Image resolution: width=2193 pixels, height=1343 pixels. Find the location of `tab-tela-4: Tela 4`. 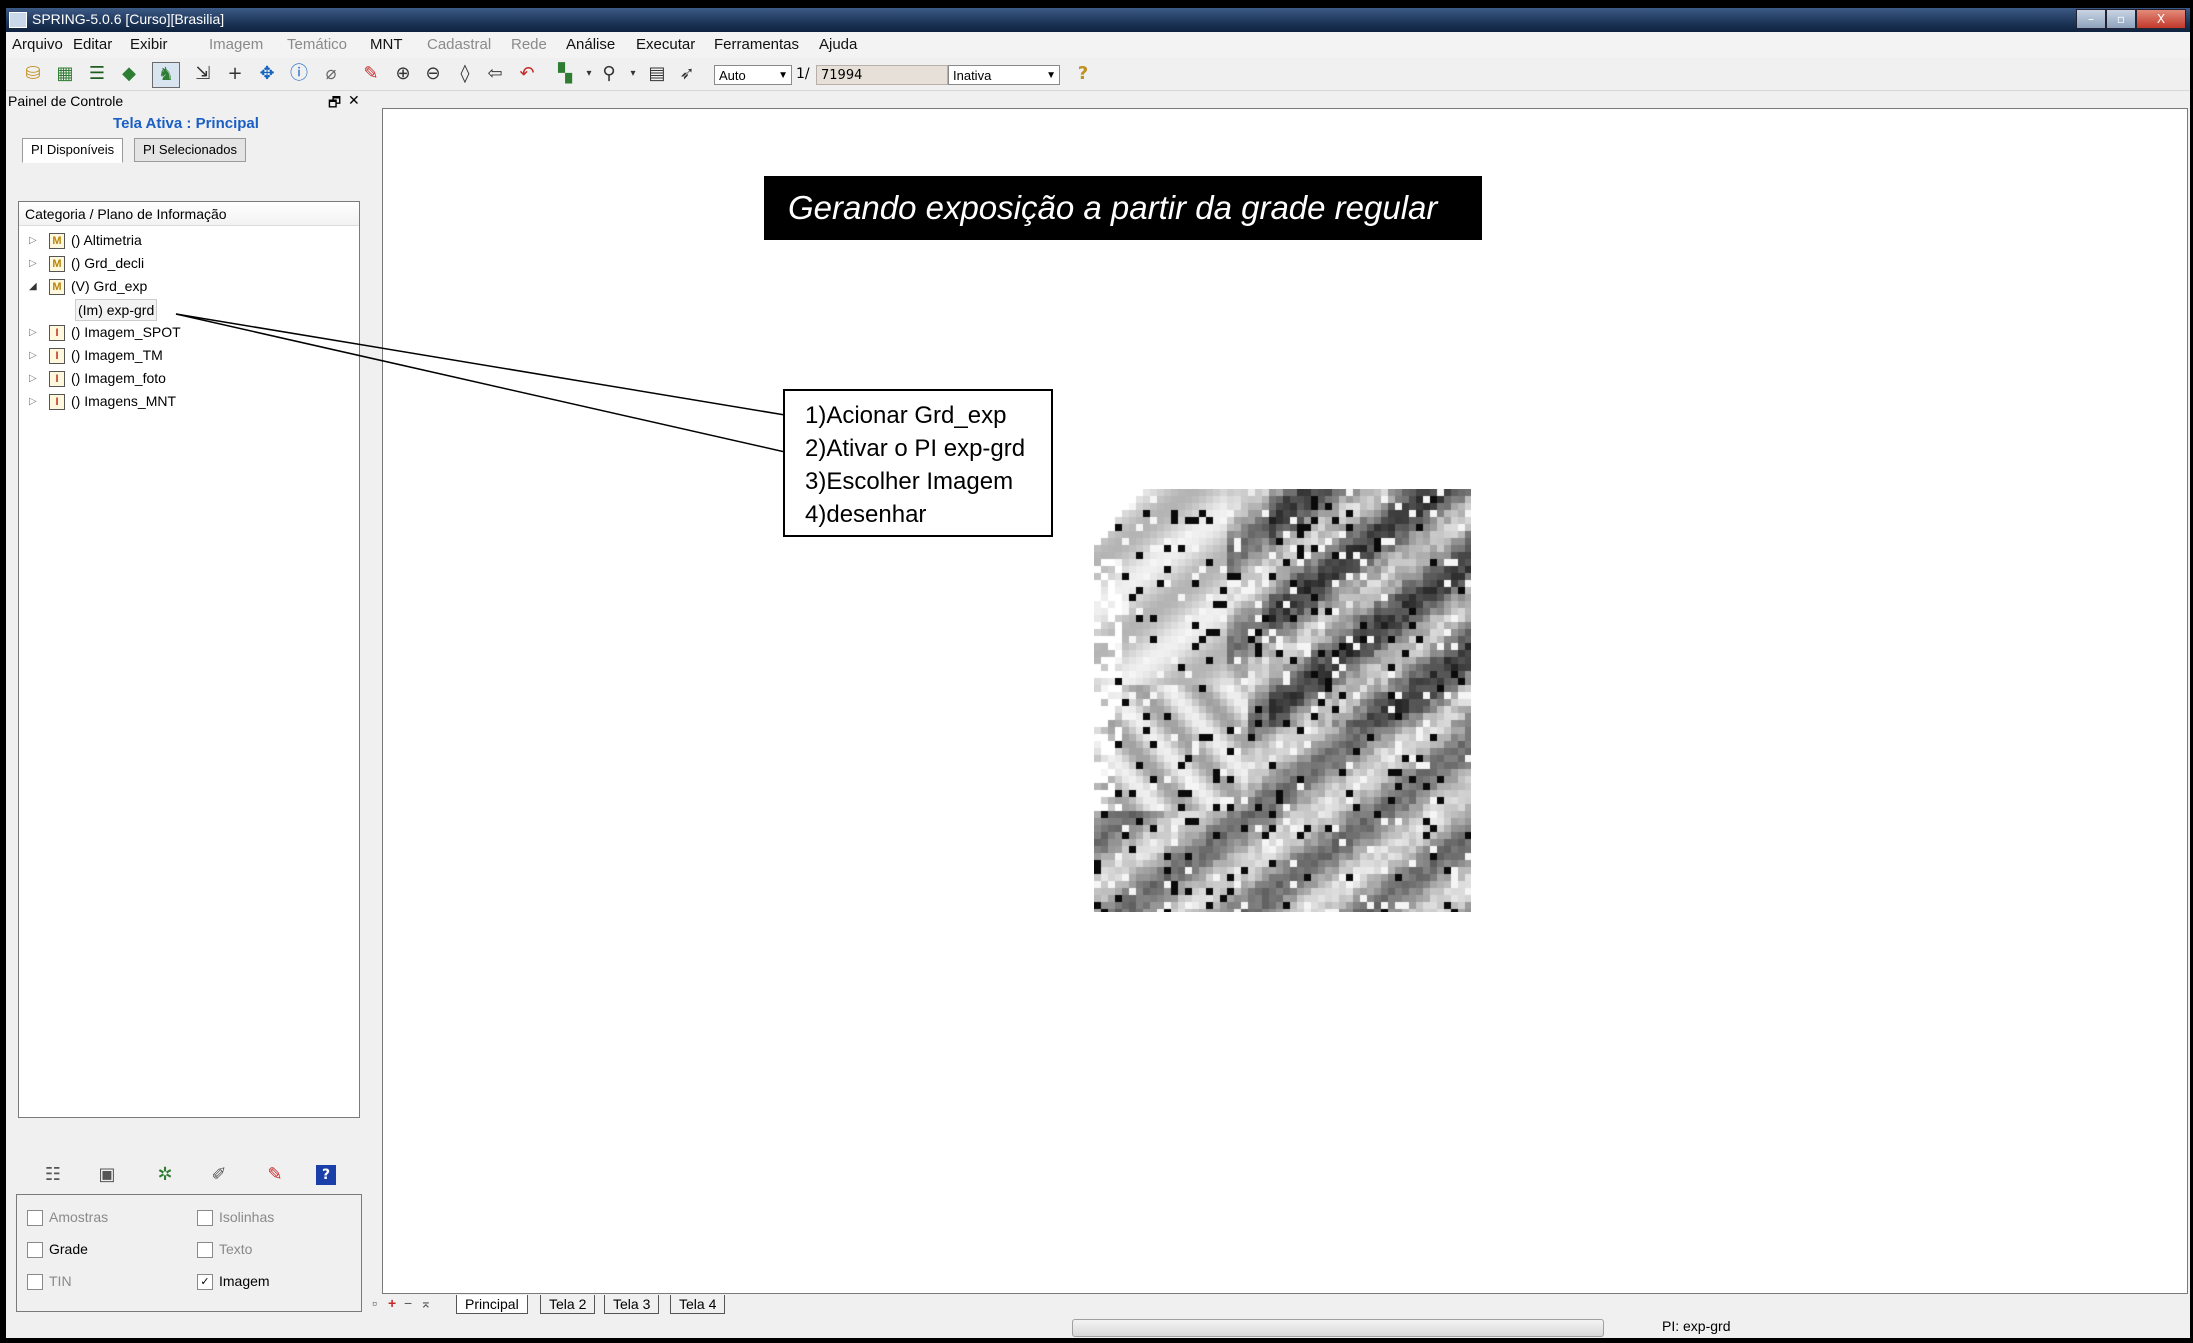

tab-tela-4: Tela 4 is located at coordinates (698, 1304).